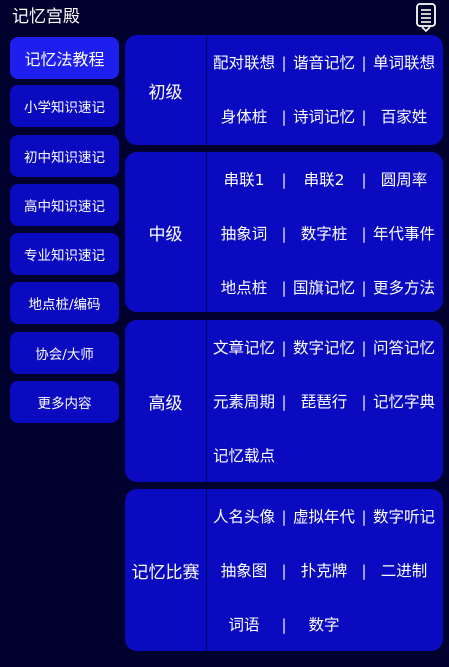 The image size is (449, 667). What do you see at coordinates (244, 117) in the screenshot?
I see `method-link: 身体桩` at bounding box center [244, 117].